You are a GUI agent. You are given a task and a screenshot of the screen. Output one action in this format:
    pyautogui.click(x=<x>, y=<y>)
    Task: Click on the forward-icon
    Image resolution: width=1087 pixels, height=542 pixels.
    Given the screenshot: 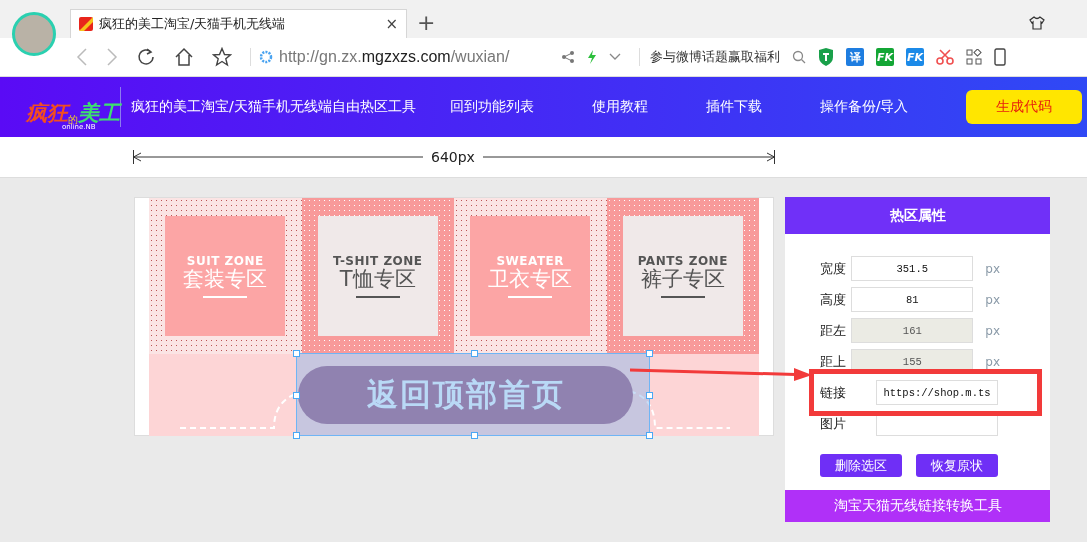 What is the action you would take?
    pyautogui.click(x=112, y=57)
    